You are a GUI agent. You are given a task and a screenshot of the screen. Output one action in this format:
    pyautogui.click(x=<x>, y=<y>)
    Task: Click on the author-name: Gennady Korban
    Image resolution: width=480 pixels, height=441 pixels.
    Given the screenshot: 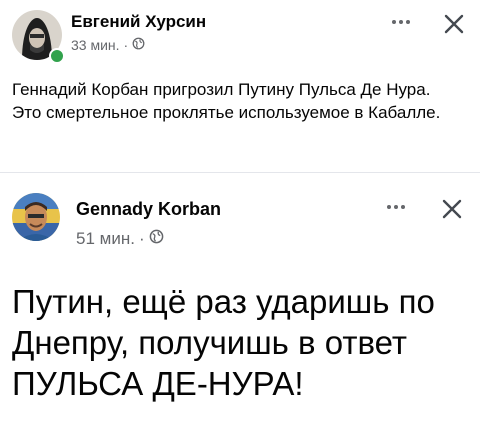 What is the action you would take?
    pyautogui.click(x=148, y=209)
    